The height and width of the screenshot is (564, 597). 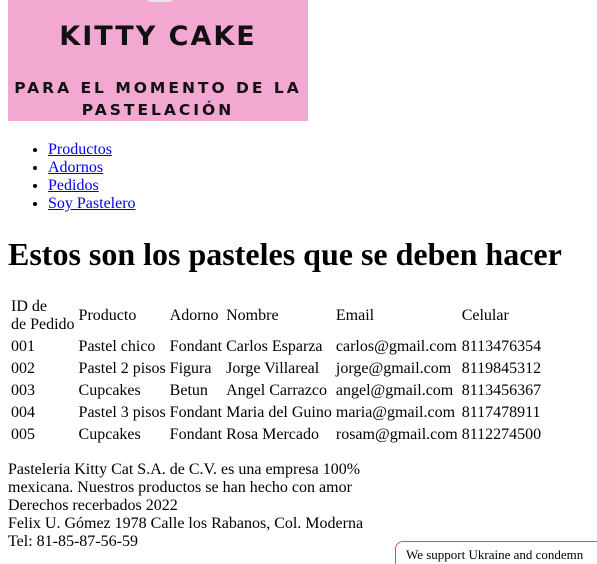 What do you see at coordinates (272, 434) in the screenshot?
I see `cell-nombre: Rosa Mercado` at bounding box center [272, 434].